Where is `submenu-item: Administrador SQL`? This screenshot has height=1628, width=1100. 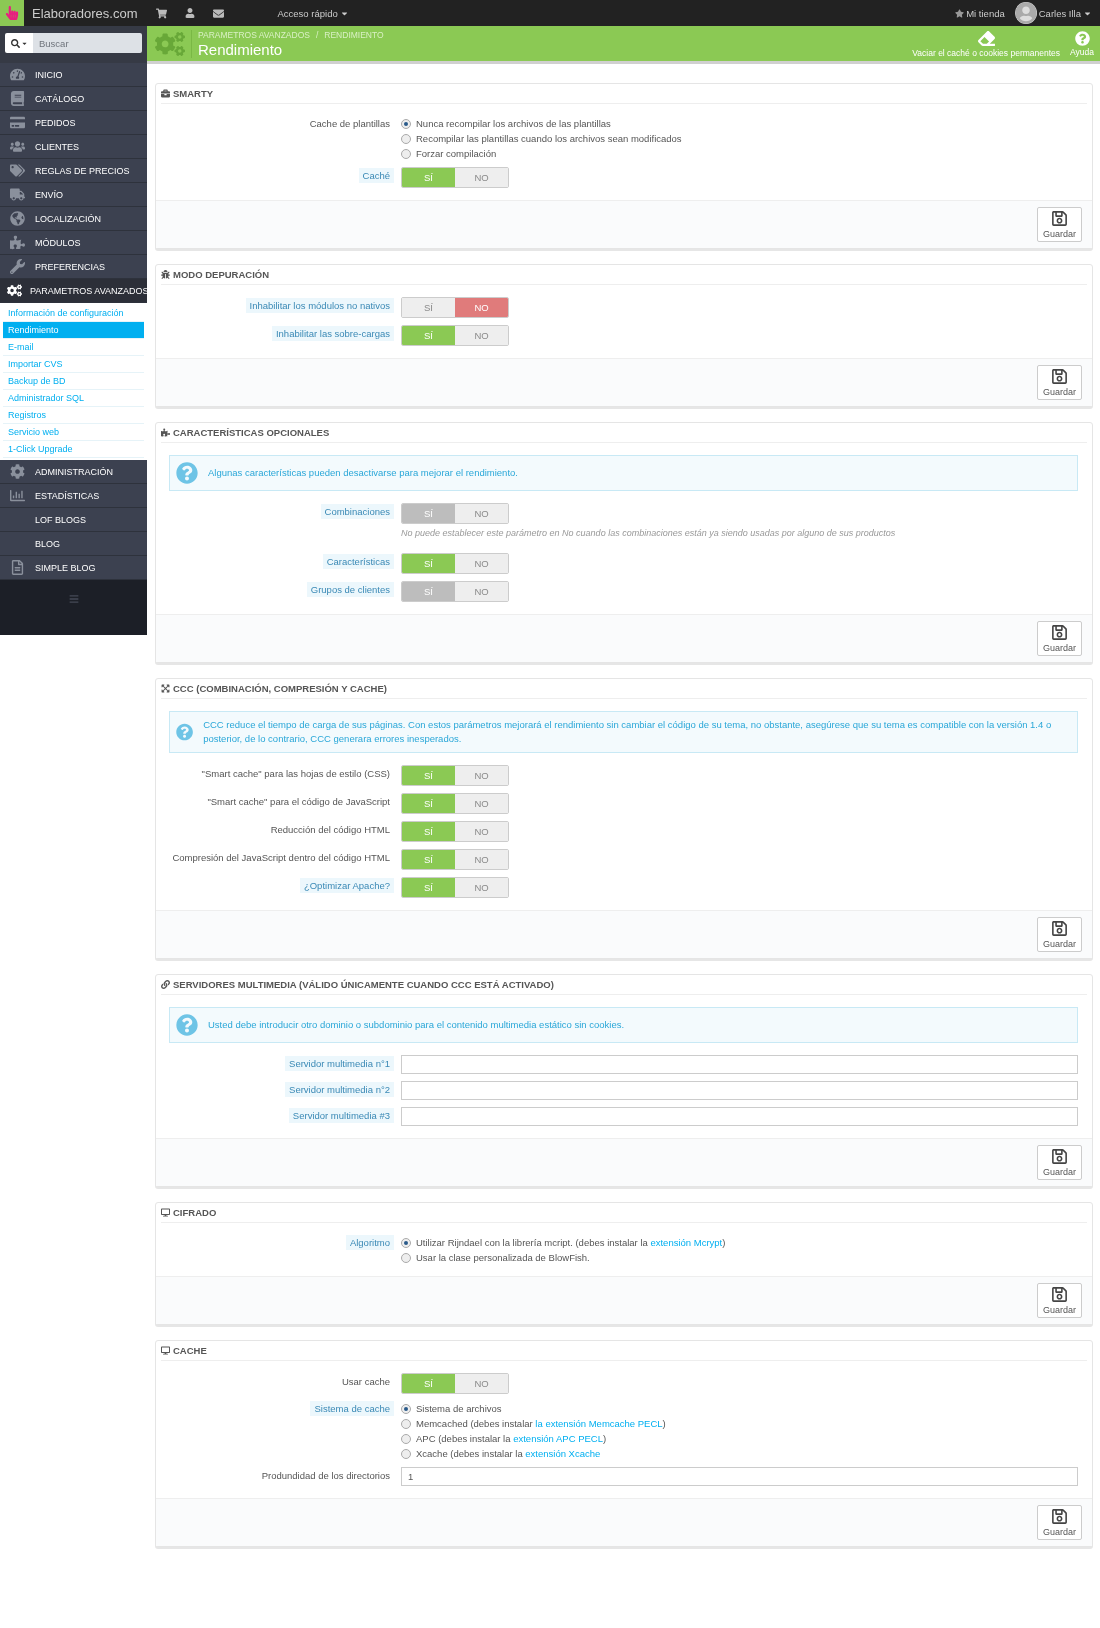 submenu-item: Administrador SQL is located at coordinates (73, 398).